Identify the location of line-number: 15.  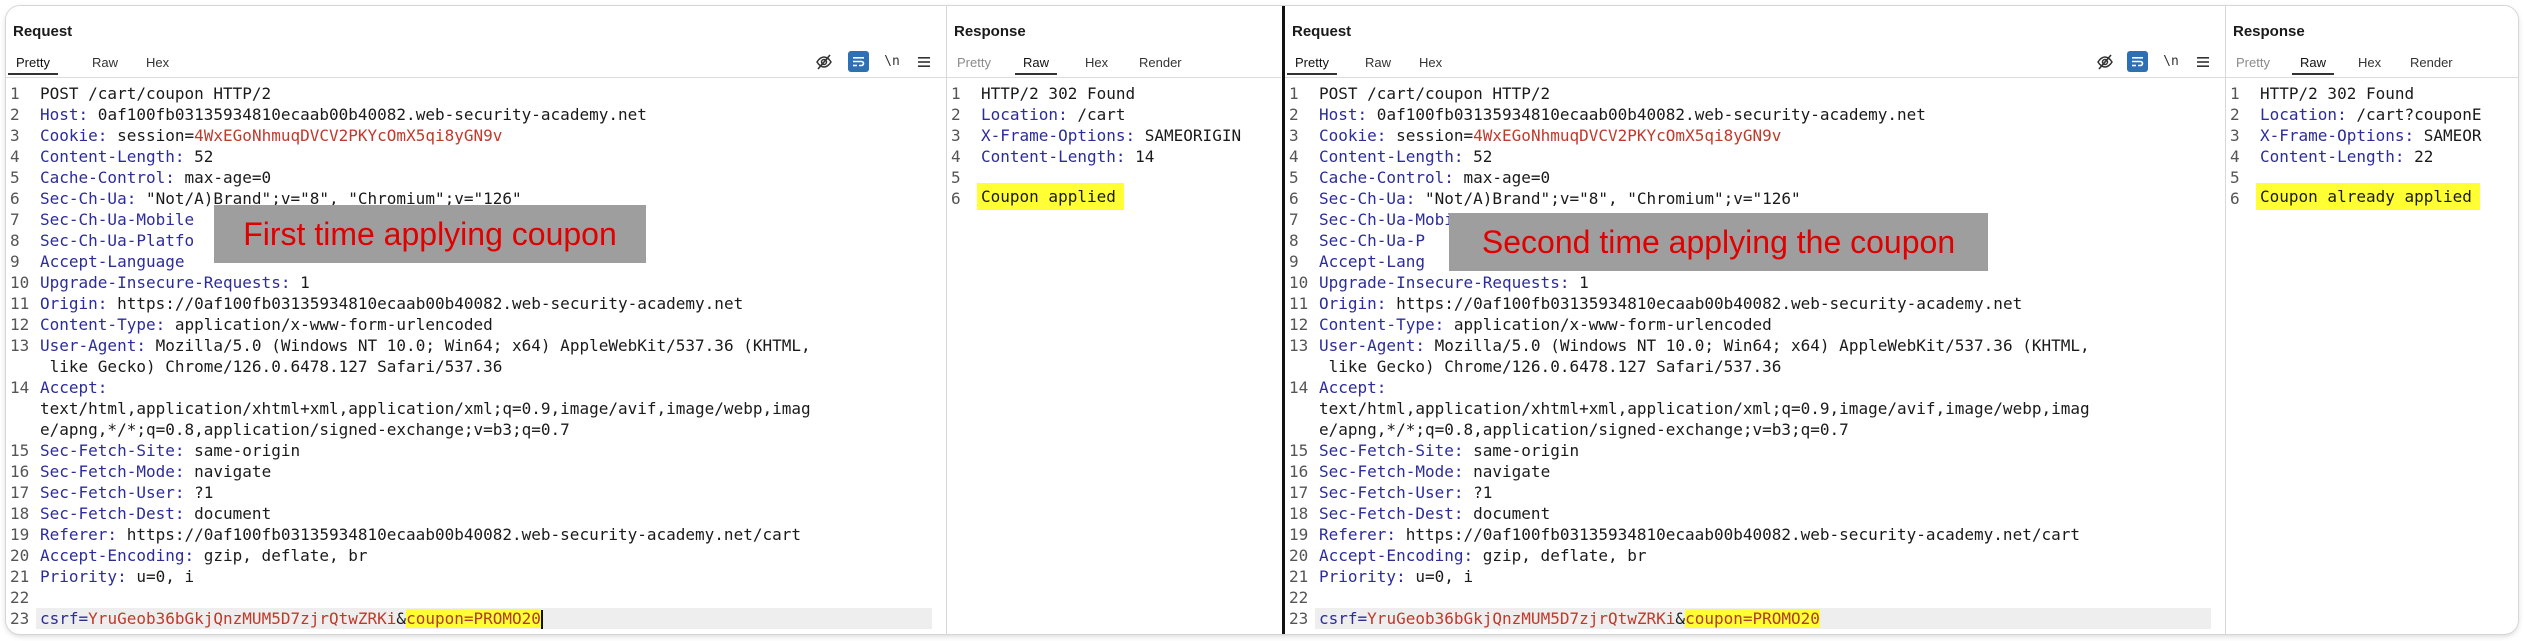
(20, 450).